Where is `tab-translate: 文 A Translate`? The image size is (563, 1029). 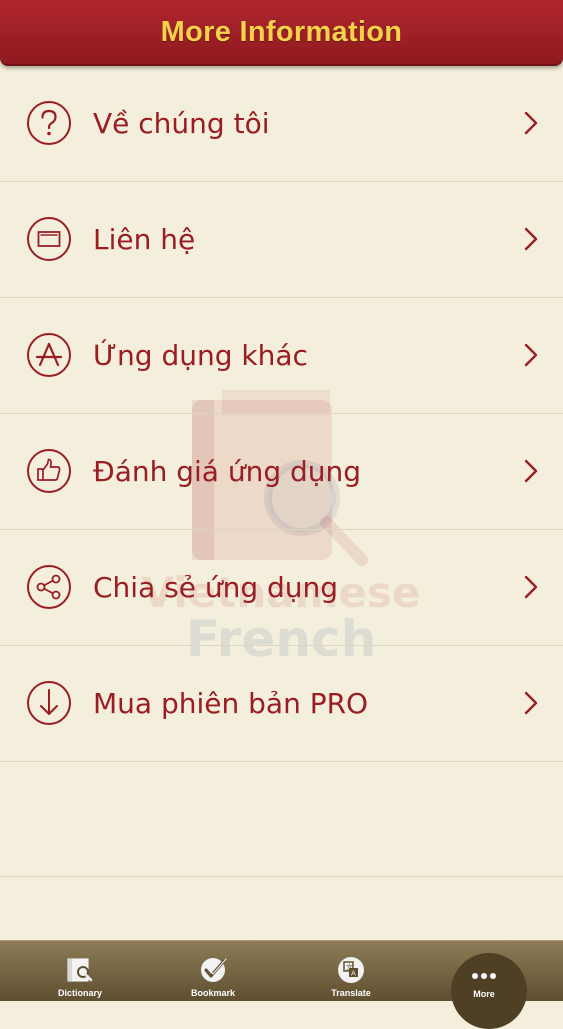
tab-translate: 文 A Translate is located at coordinates (351, 971).